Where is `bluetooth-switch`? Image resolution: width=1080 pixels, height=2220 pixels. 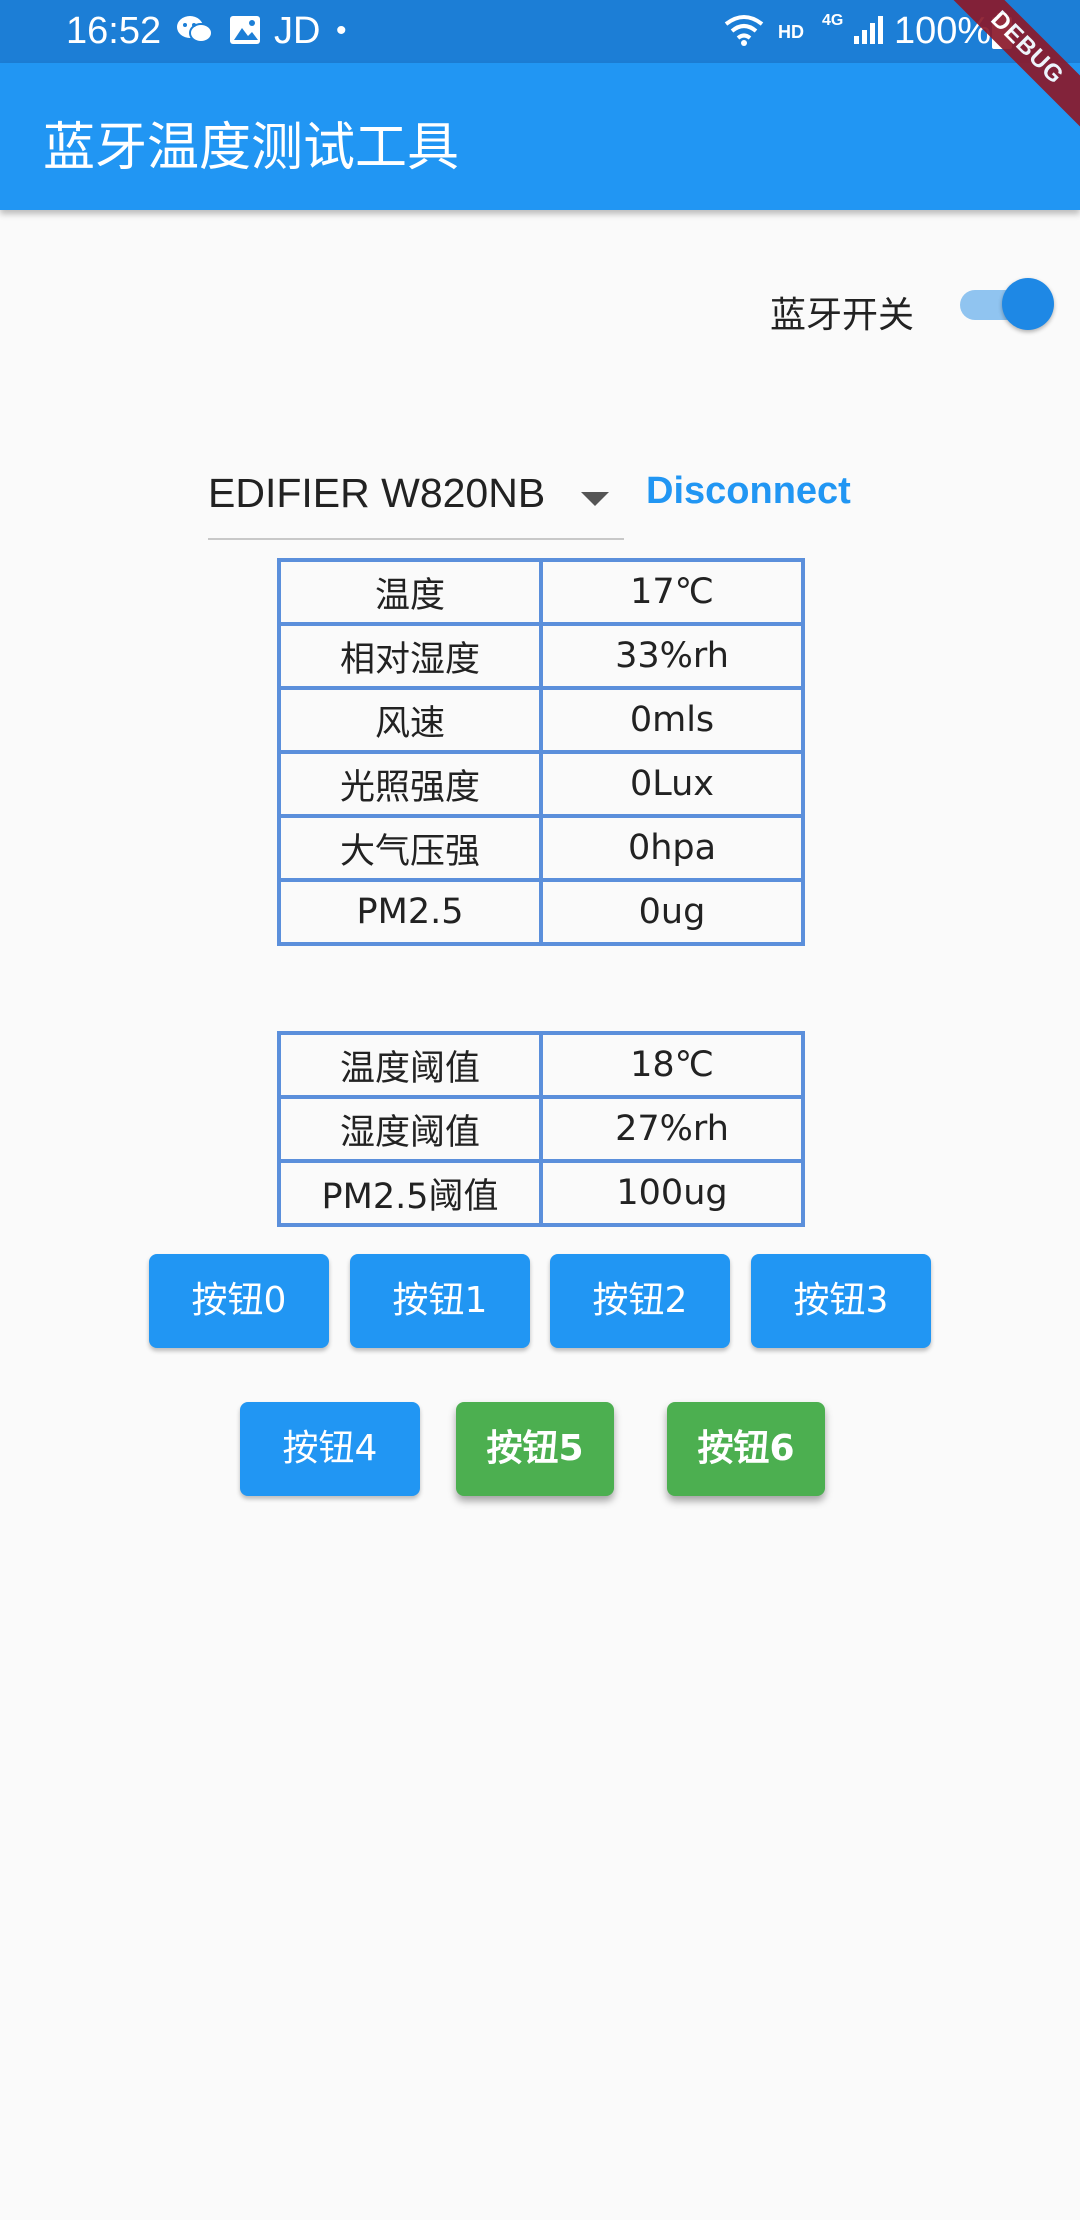 bluetooth-switch is located at coordinates (1006, 304).